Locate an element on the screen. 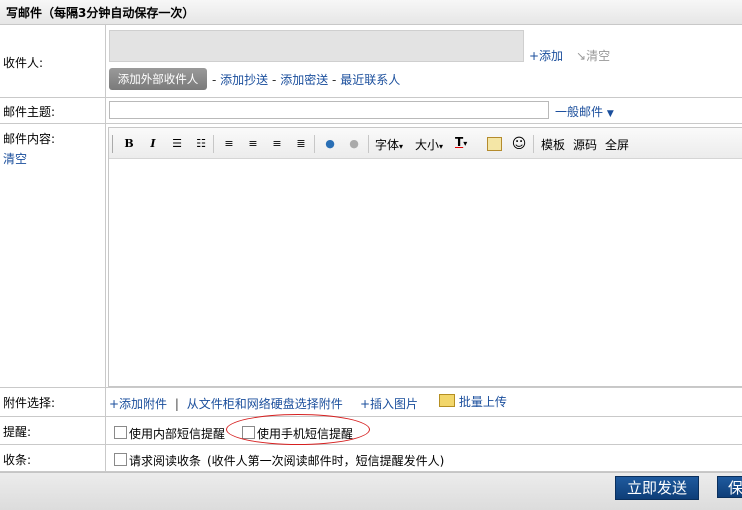  send-now-button: 立即发送 is located at coordinates (657, 488).